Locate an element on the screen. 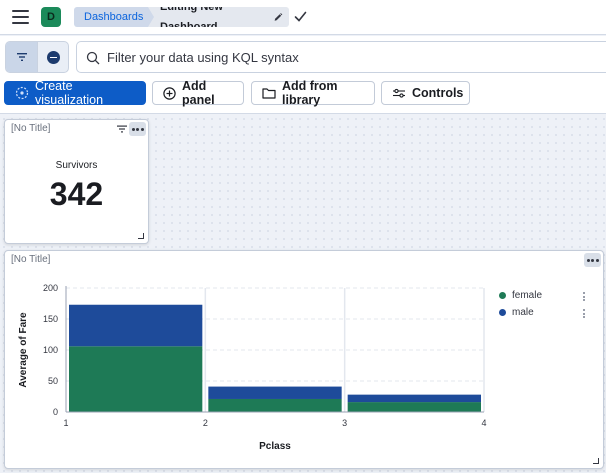 This screenshot has width=606, height=473. metric-label: Survivors is located at coordinates (76, 165).